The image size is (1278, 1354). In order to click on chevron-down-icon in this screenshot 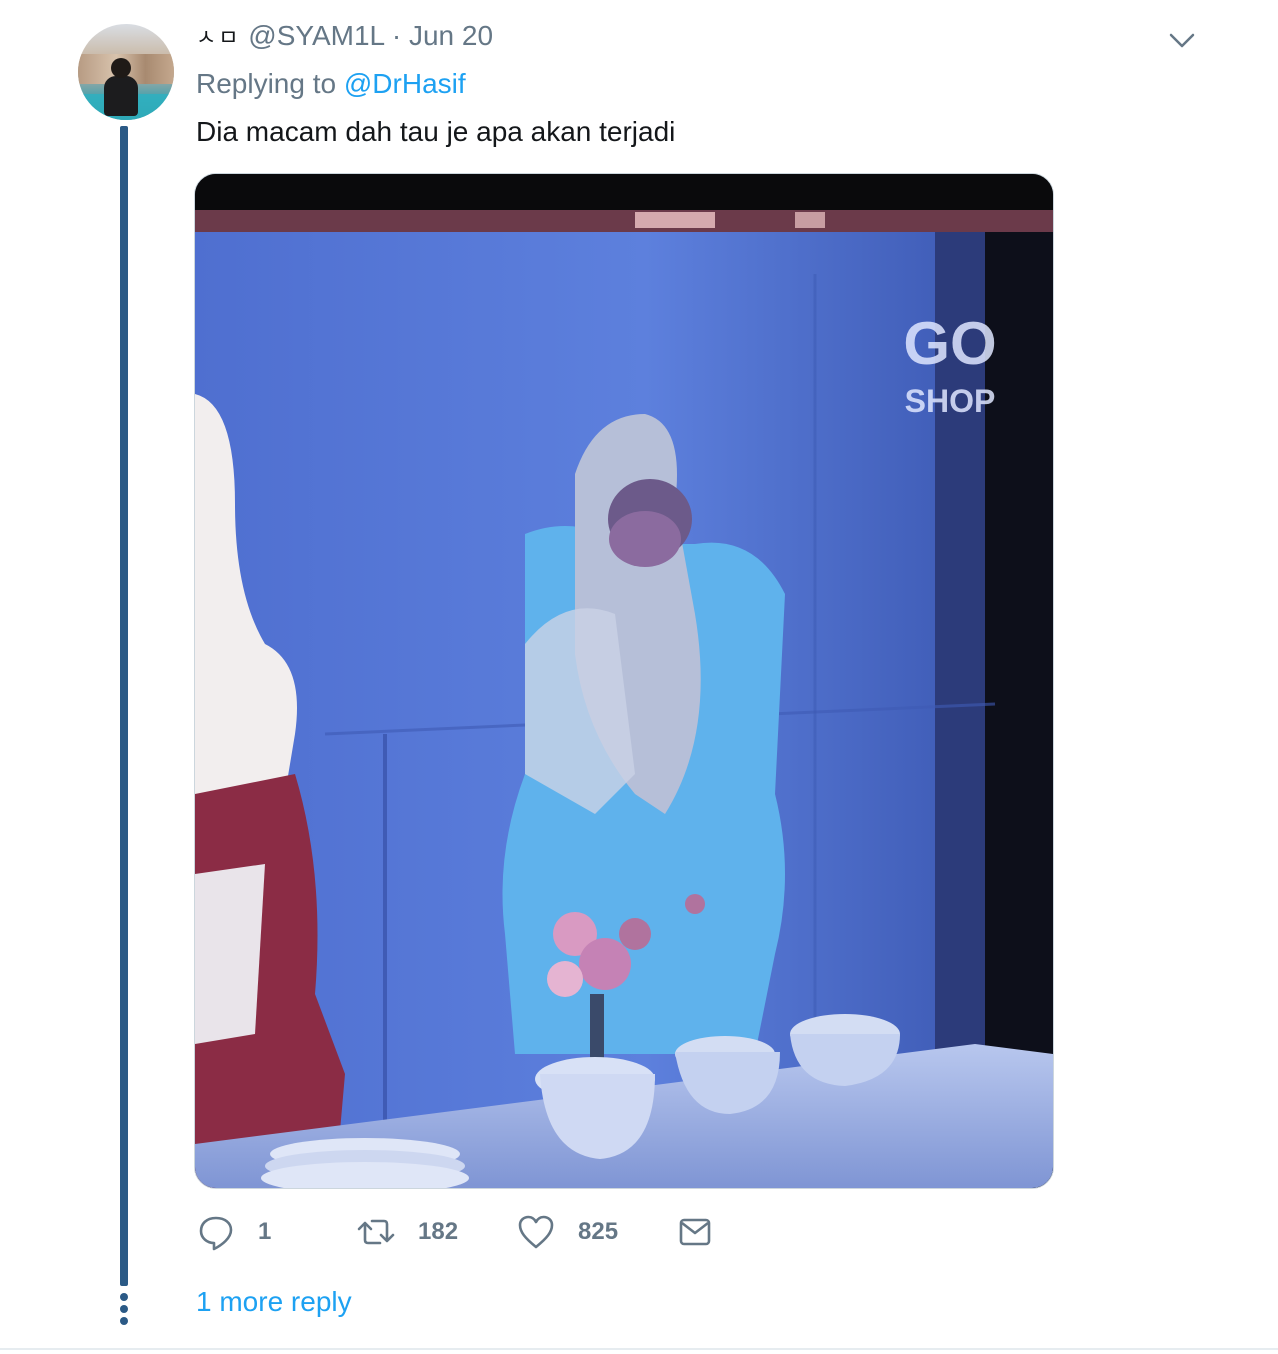, I will do `click(1182, 40)`.